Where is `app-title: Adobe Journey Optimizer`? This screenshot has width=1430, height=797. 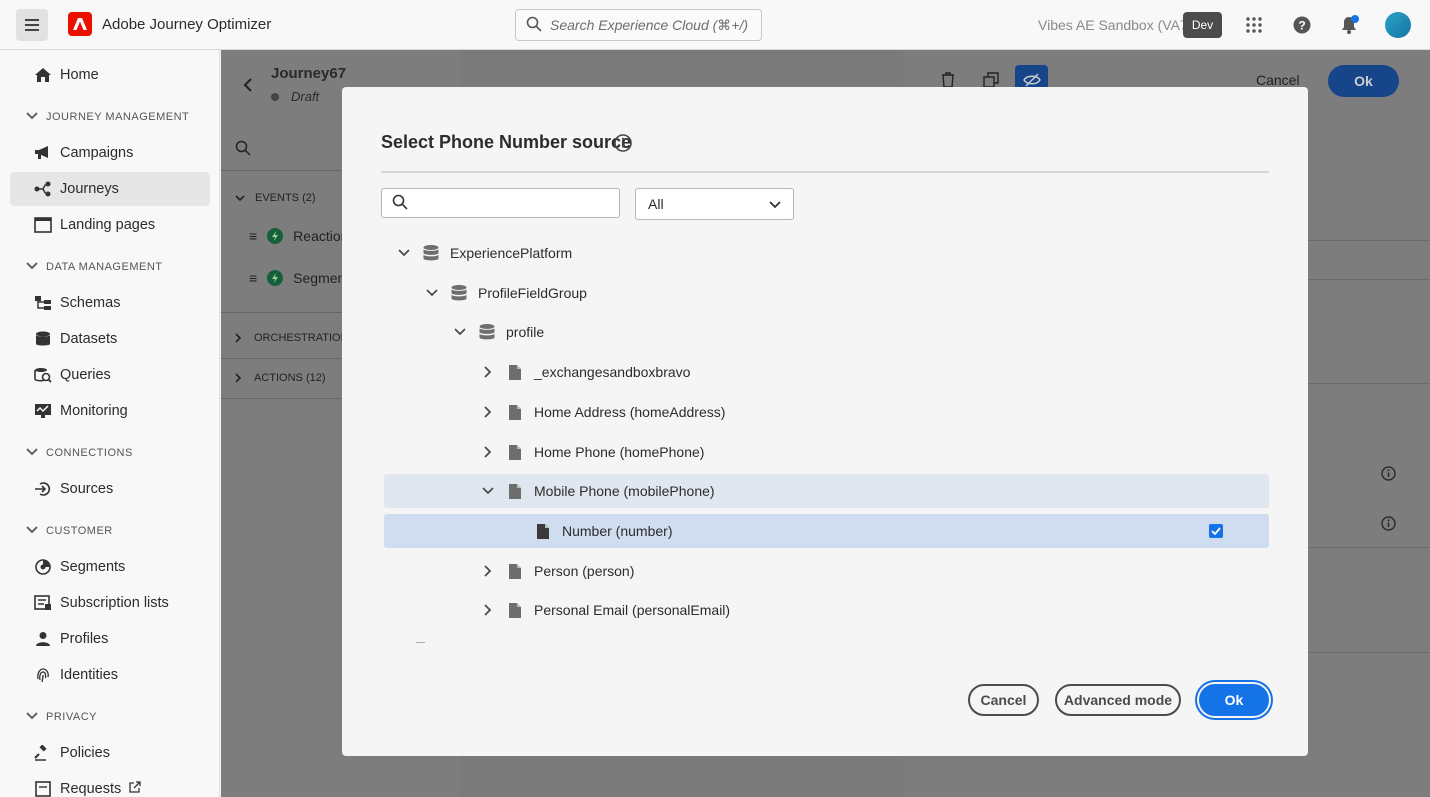
app-title: Adobe Journey Optimizer is located at coordinates (186, 24).